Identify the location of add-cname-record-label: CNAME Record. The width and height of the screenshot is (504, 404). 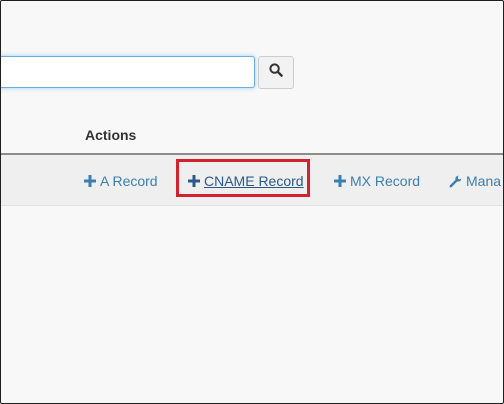
(254, 181).